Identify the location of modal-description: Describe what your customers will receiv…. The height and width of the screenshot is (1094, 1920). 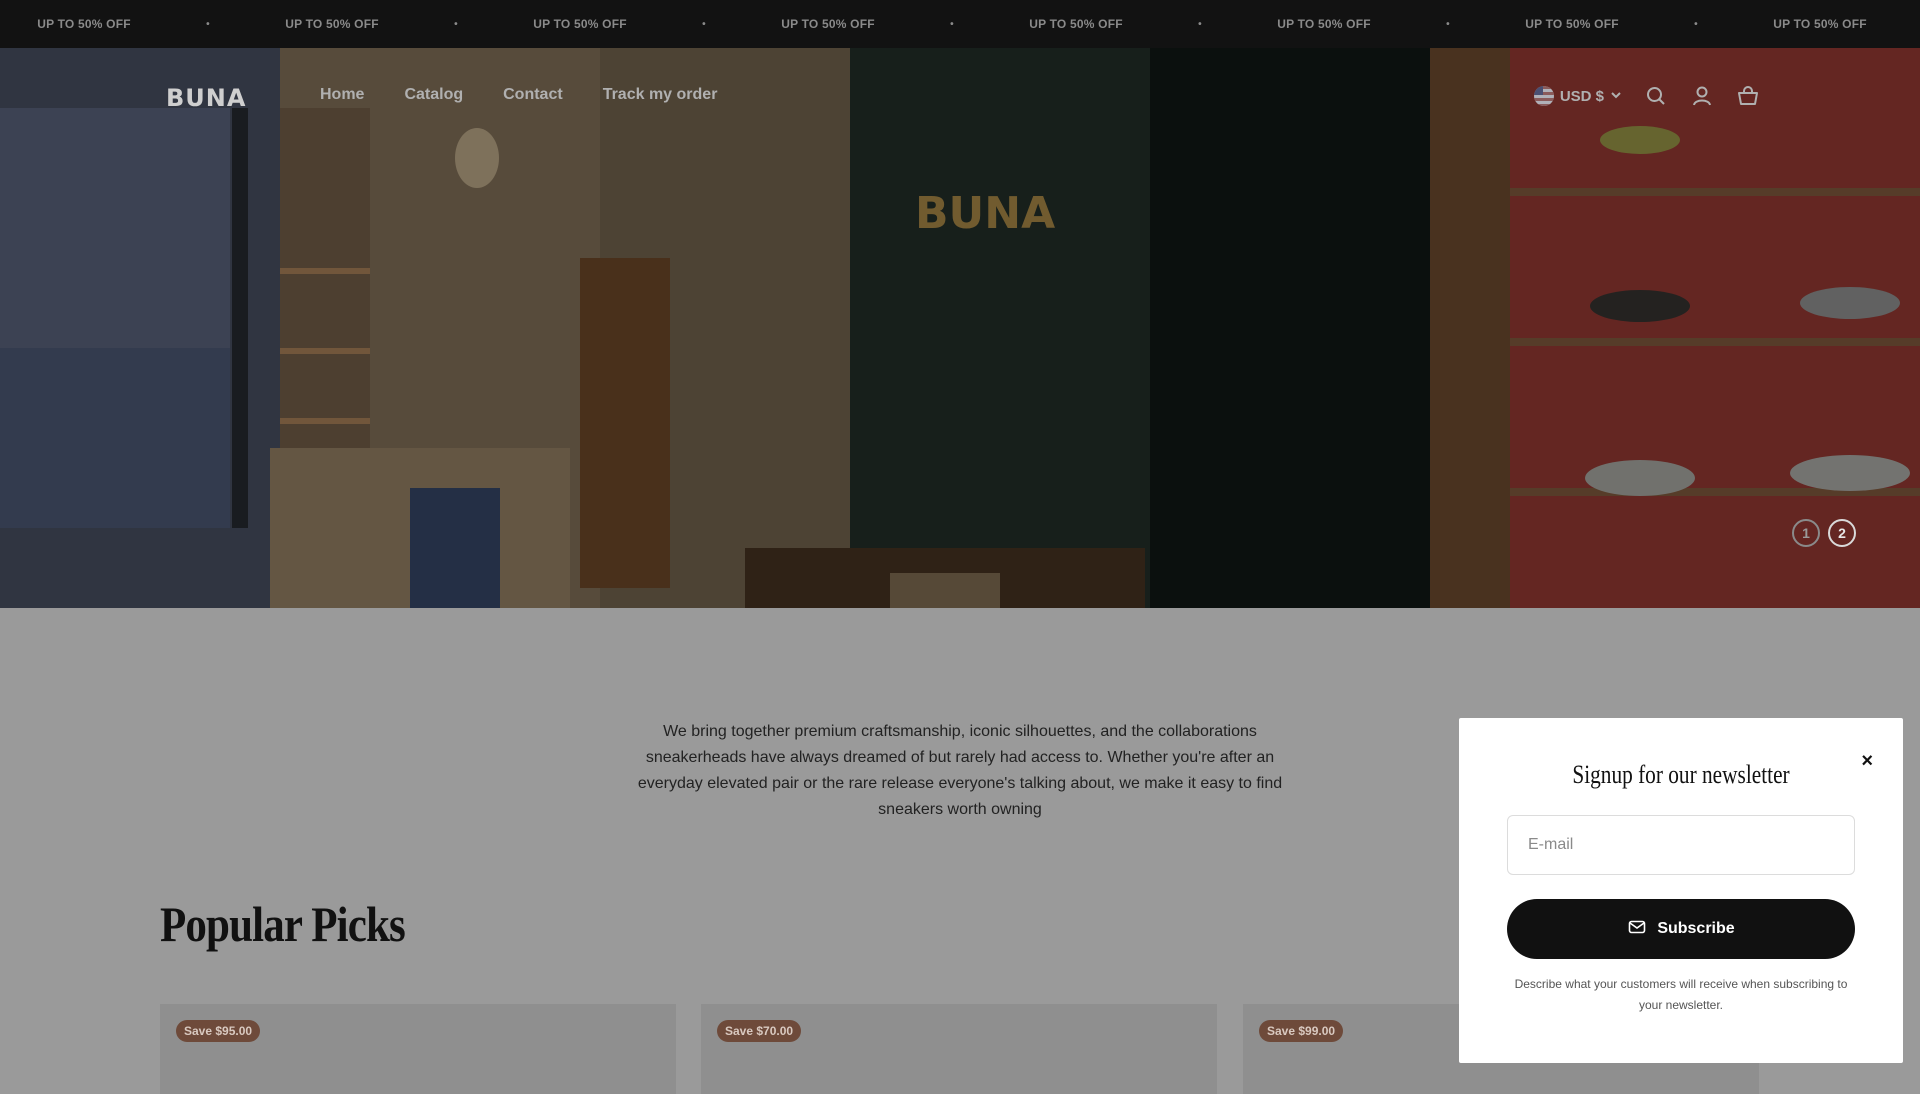
(1681, 994).